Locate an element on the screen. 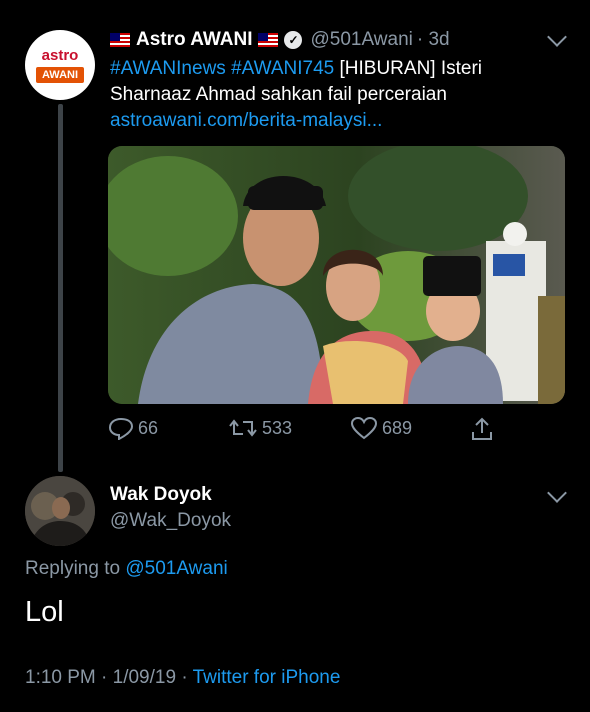 Image resolution: width=590 pixels, height=712 pixels. share-button is located at coordinates (484, 429).